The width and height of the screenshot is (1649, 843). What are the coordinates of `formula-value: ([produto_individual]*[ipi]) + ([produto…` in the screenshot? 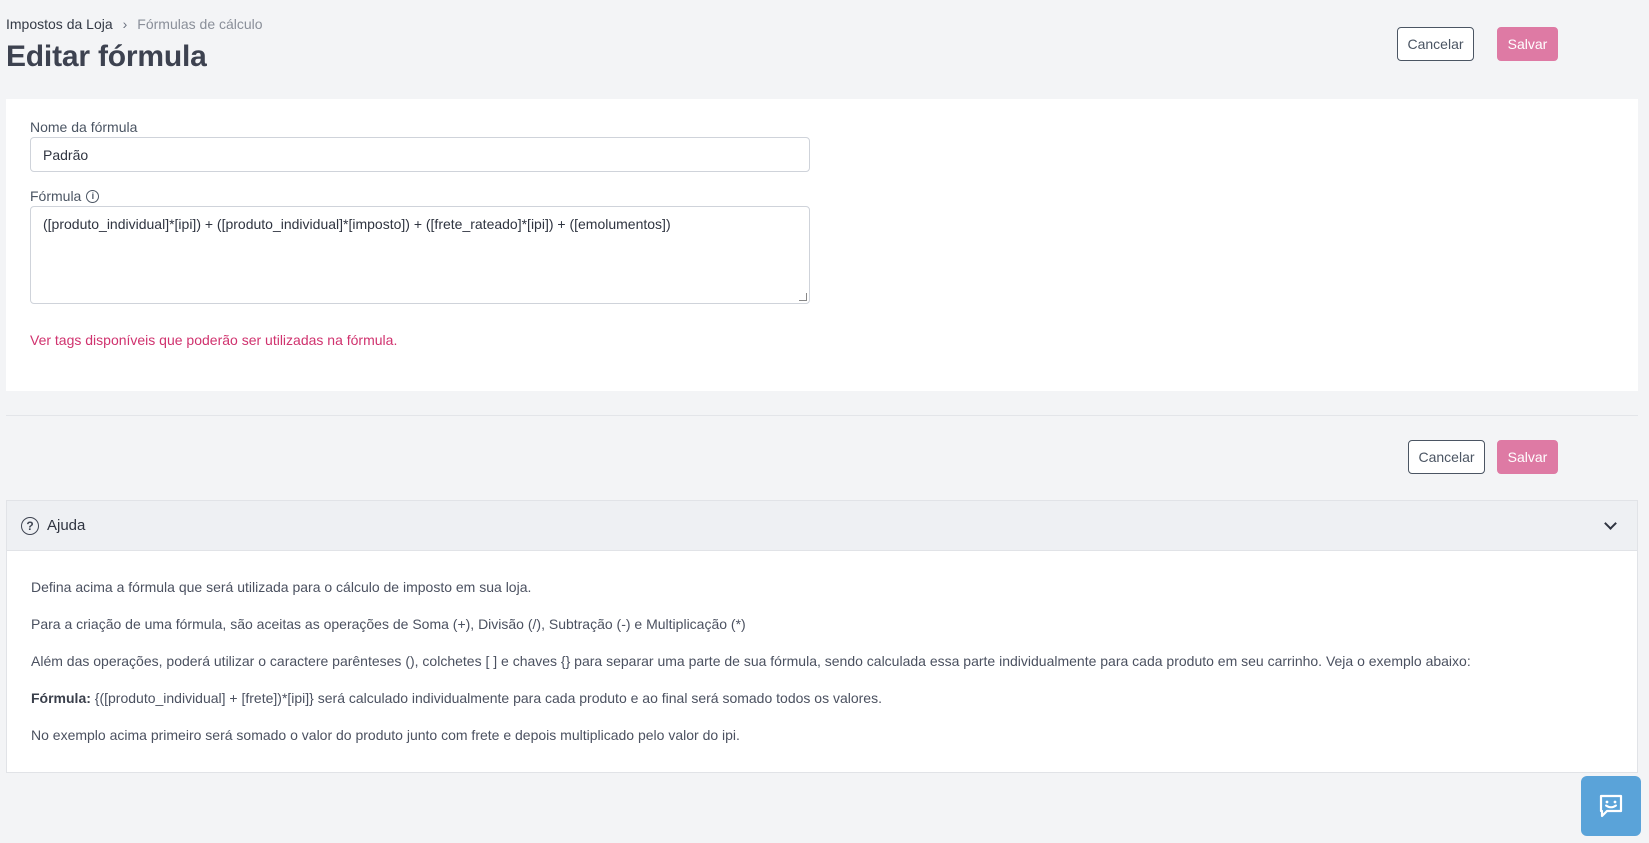 It's located at (357, 224).